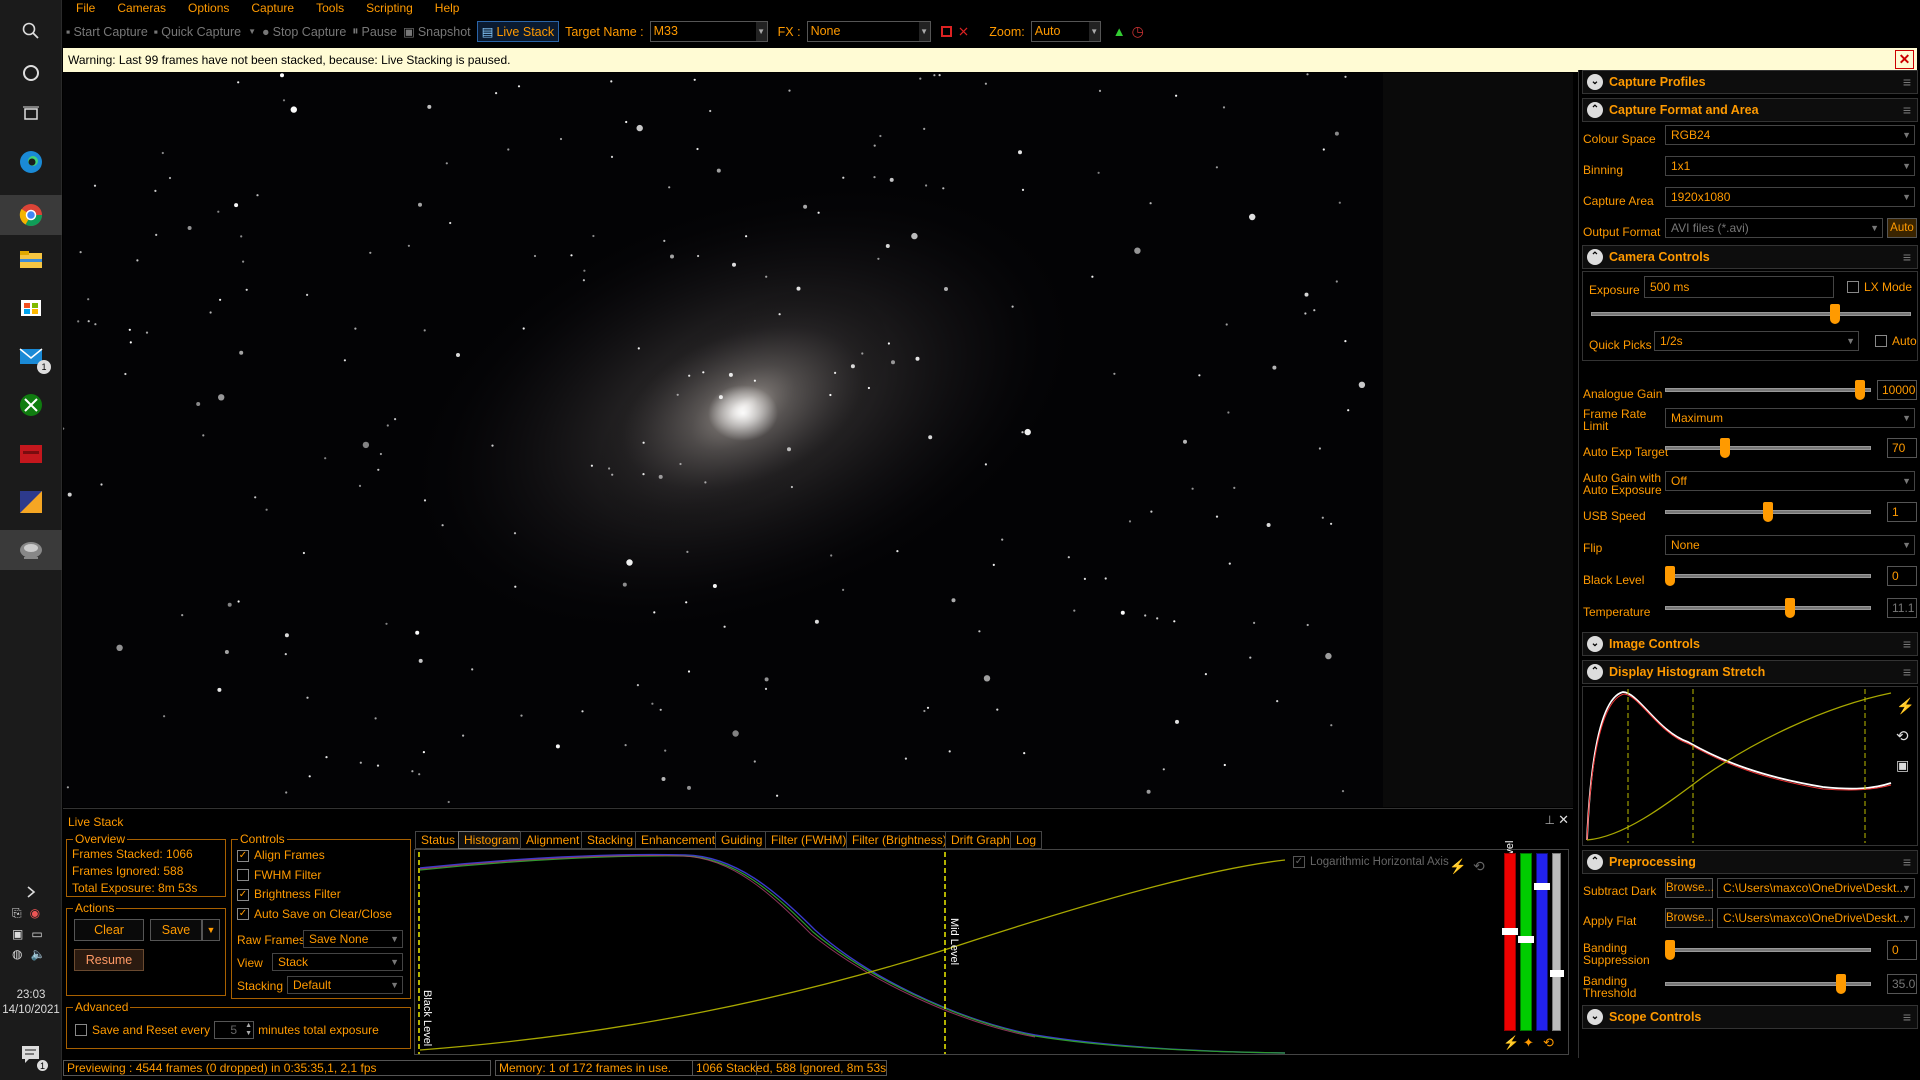 The width and height of the screenshot is (1920, 1080). Describe the element at coordinates (438, 840) in the screenshot. I see `tab-status: Status` at that location.